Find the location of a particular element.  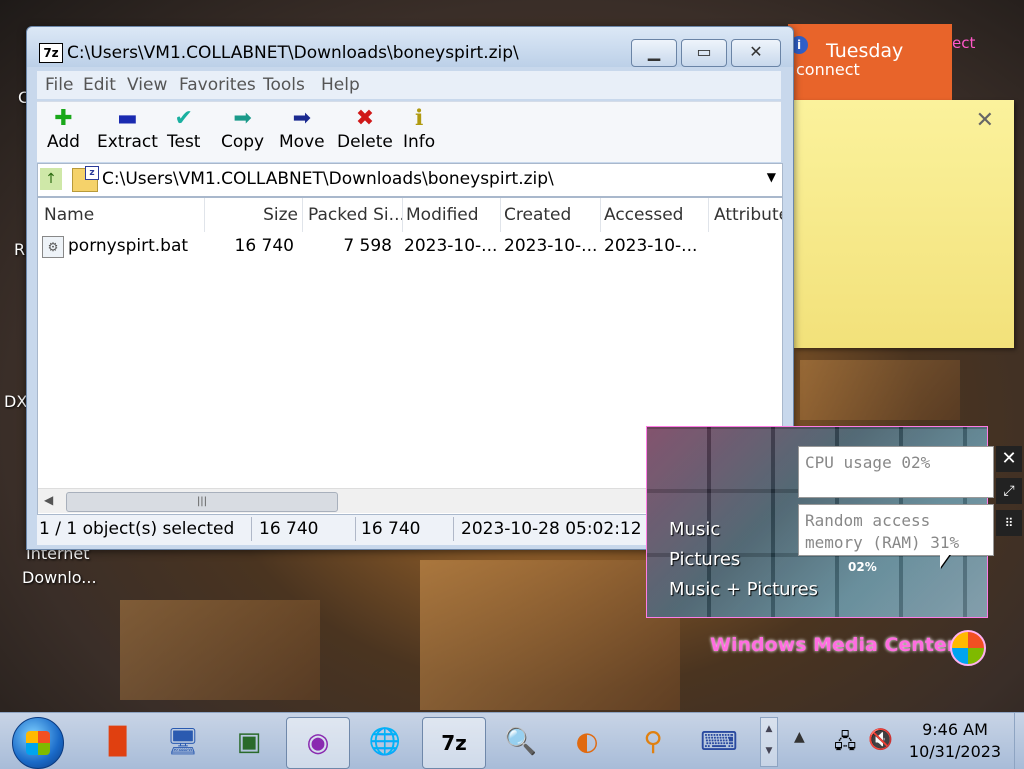

menu-edit: Edit is located at coordinates (99, 85).